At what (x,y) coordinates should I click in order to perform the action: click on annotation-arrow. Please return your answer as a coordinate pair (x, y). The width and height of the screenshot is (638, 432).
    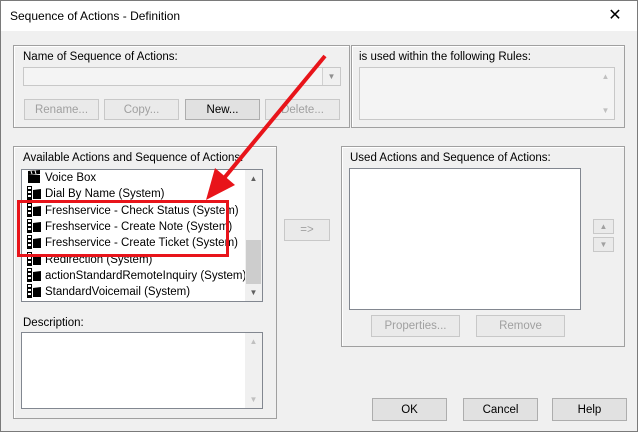
    Looking at the image, I should click on (266, 127).